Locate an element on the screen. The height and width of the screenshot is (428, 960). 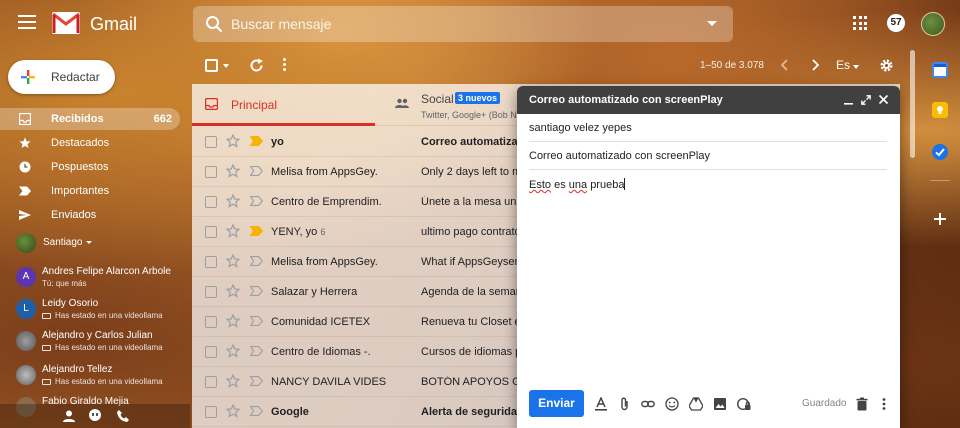
select-all-checkbox is located at coordinates (211, 65).